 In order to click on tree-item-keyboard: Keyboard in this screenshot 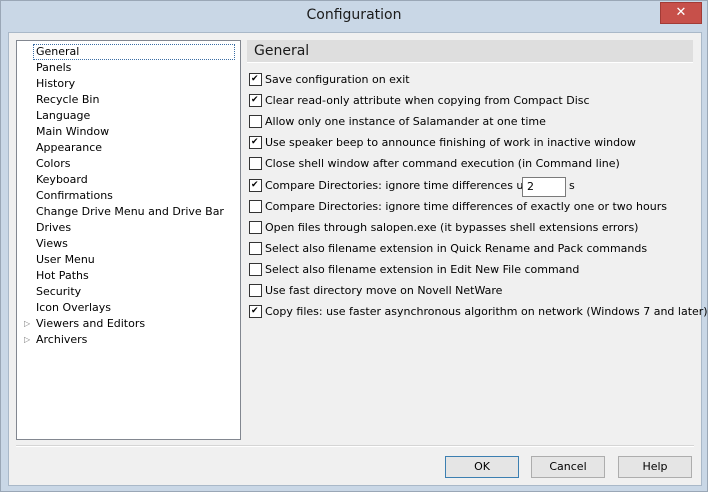, I will do `click(62, 180)`.